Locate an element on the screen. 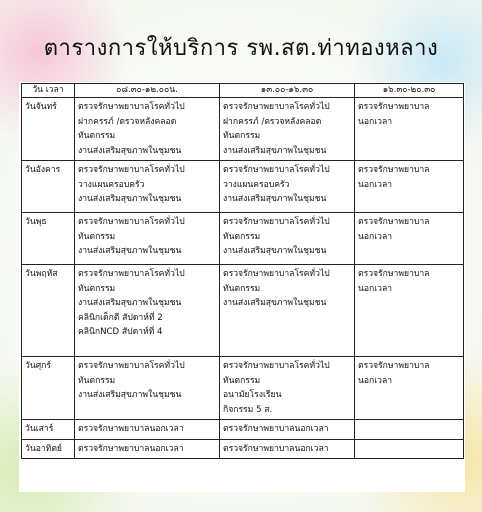 The height and width of the screenshot is (512, 482). header-afternoon: ๑๓.๐๐-๑๖.๓๐ is located at coordinates (287, 90).